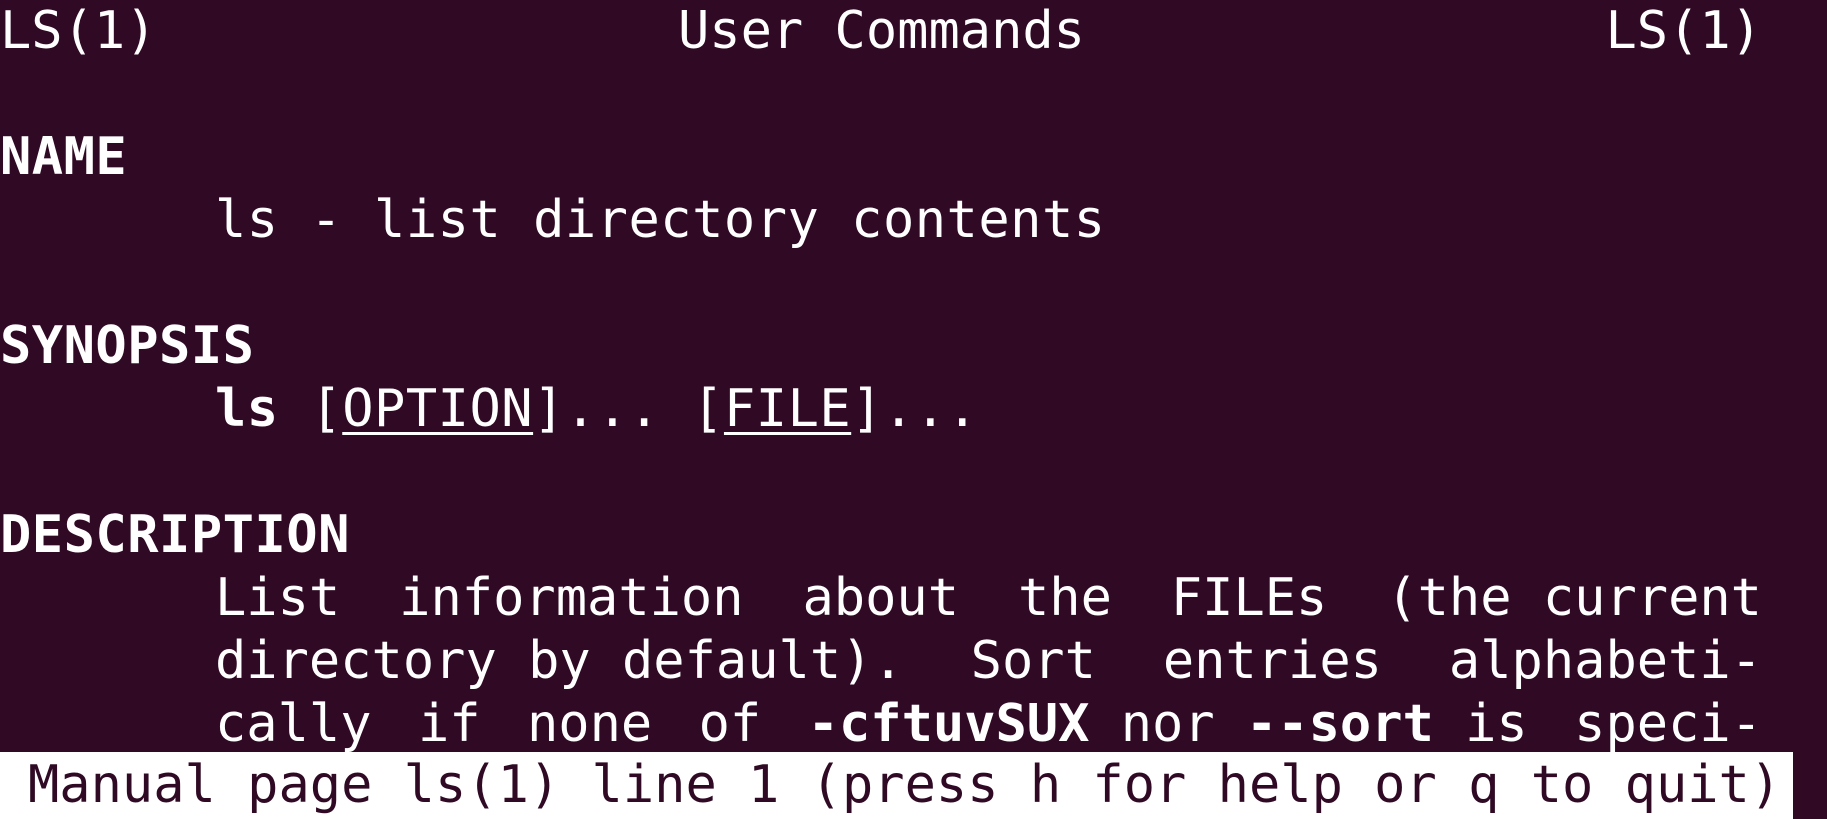 The width and height of the screenshot is (1827, 819). What do you see at coordinates (660, 220) in the screenshot?
I see `name-description: ls - list directory contents` at bounding box center [660, 220].